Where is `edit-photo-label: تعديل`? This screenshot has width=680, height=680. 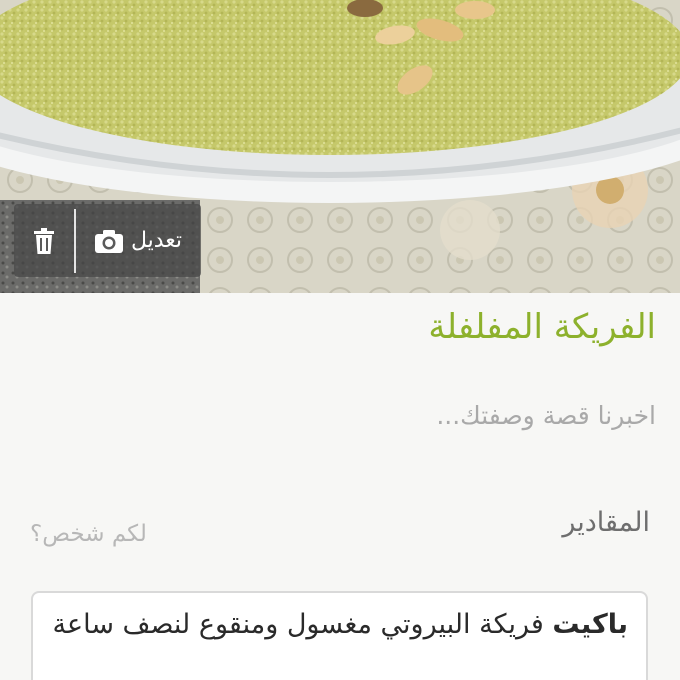
edit-photo-label: تعديل is located at coordinates (156, 240).